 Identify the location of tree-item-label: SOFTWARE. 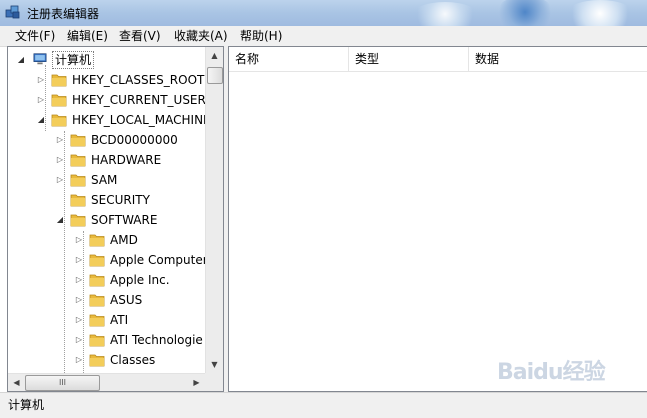
(124, 220).